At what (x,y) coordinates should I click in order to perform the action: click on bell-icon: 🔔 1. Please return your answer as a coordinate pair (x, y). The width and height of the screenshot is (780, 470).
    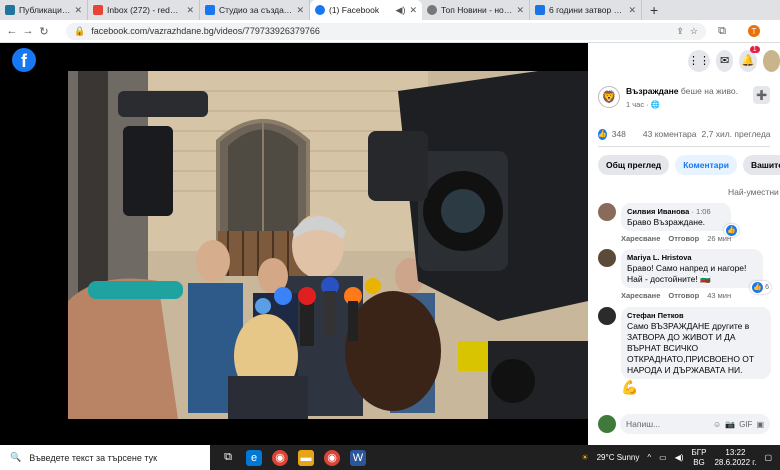
    Looking at the image, I should click on (749, 58).